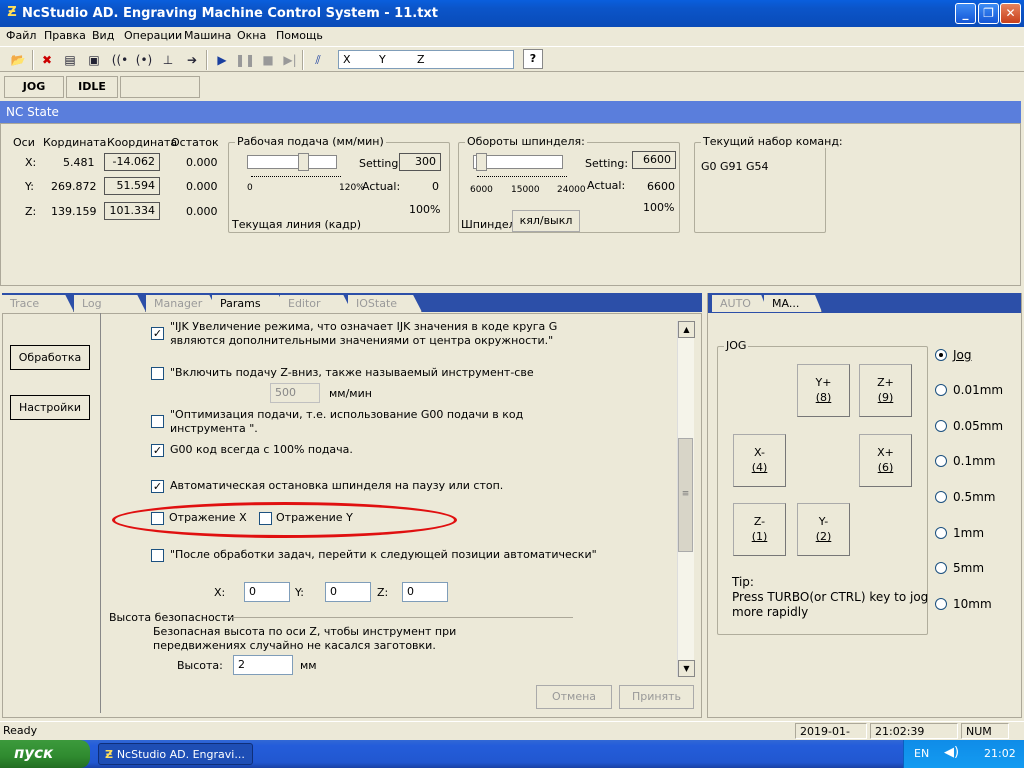  I want to click on step-1-radio, so click(941, 533).